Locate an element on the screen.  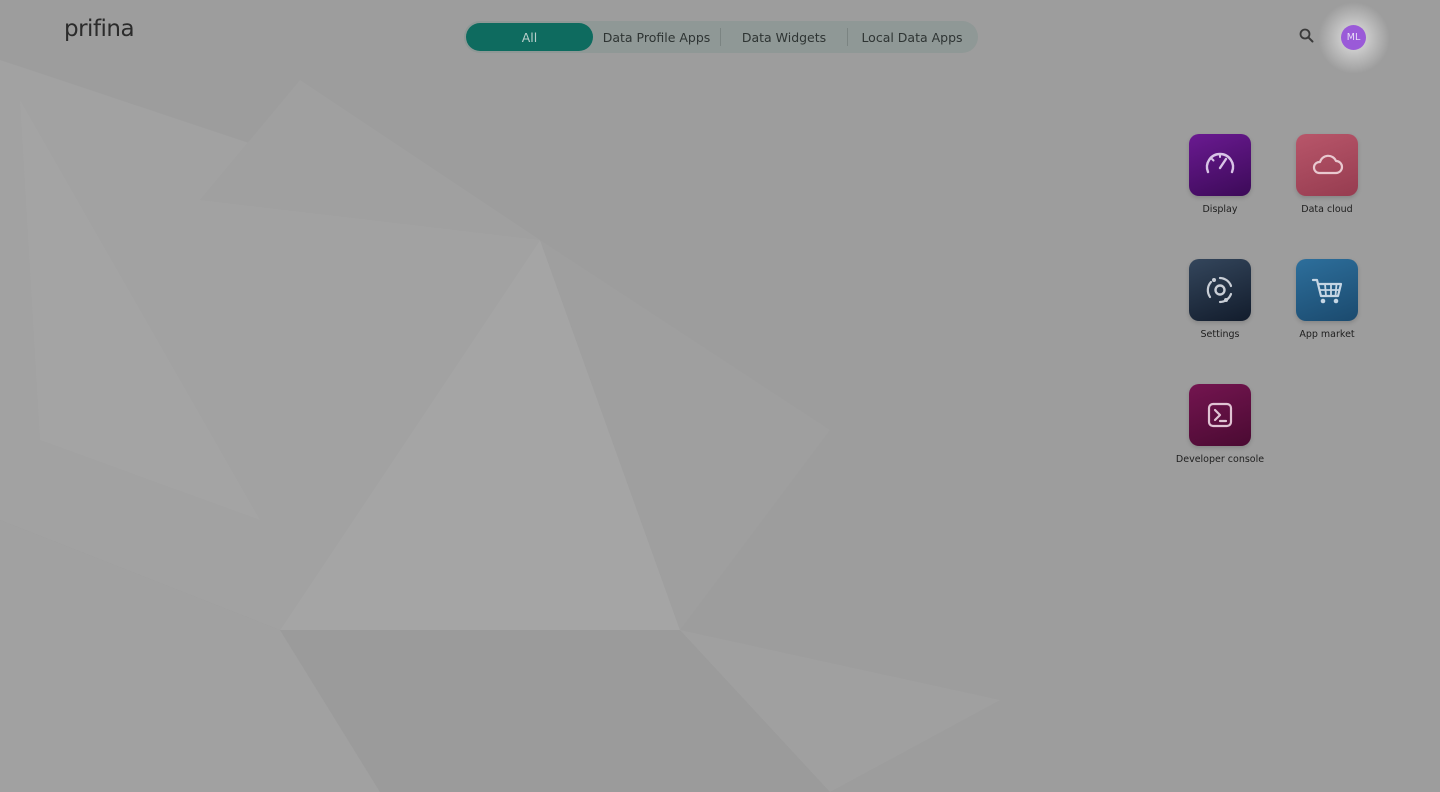
tab-all: All is located at coordinates (529, 37).